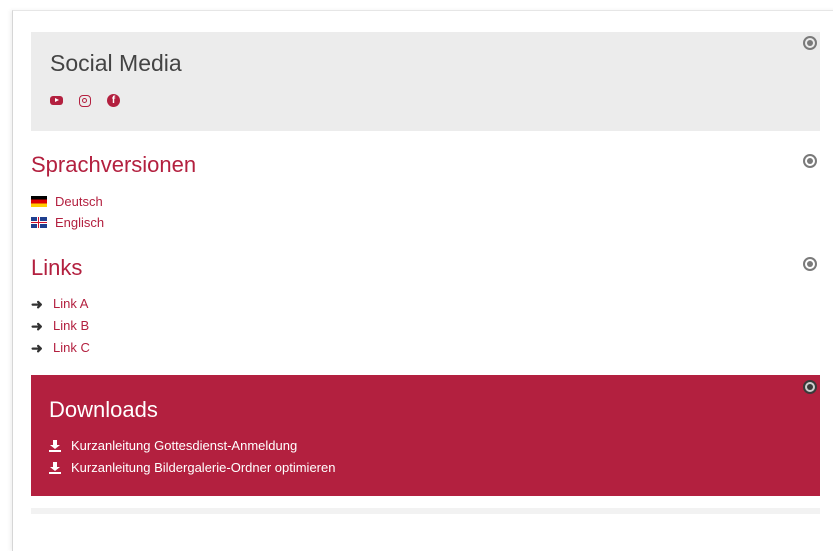 The height and width of the screenshot is (551, 833). What do you see at coordinates (71, 303) in the screenshot?
I see `link-label: Link A` at bounding box center [71, 303].